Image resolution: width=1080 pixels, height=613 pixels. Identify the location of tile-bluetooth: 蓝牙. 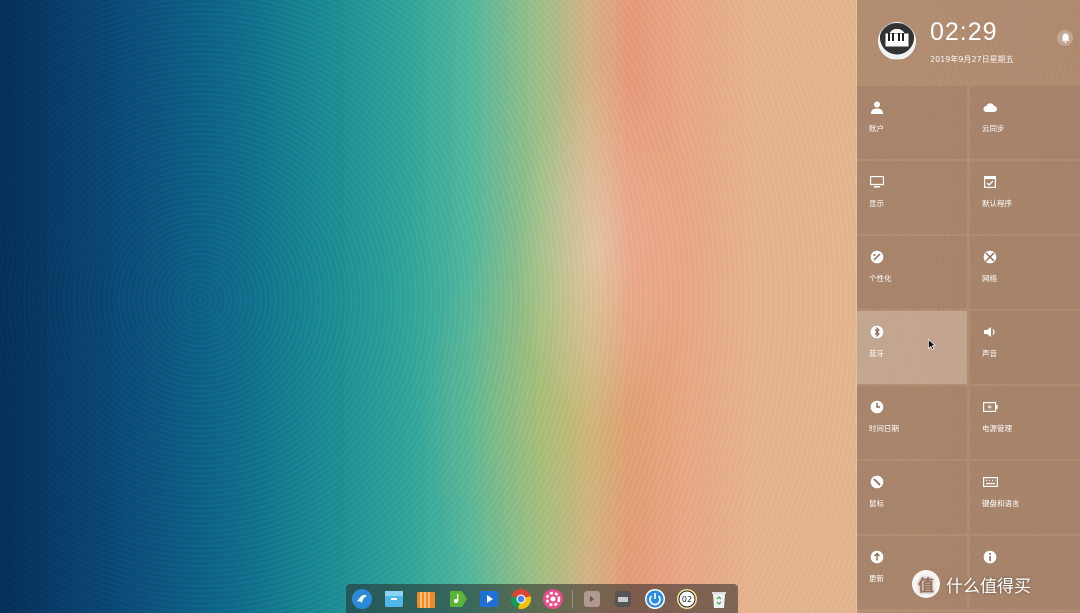
(912, 347).